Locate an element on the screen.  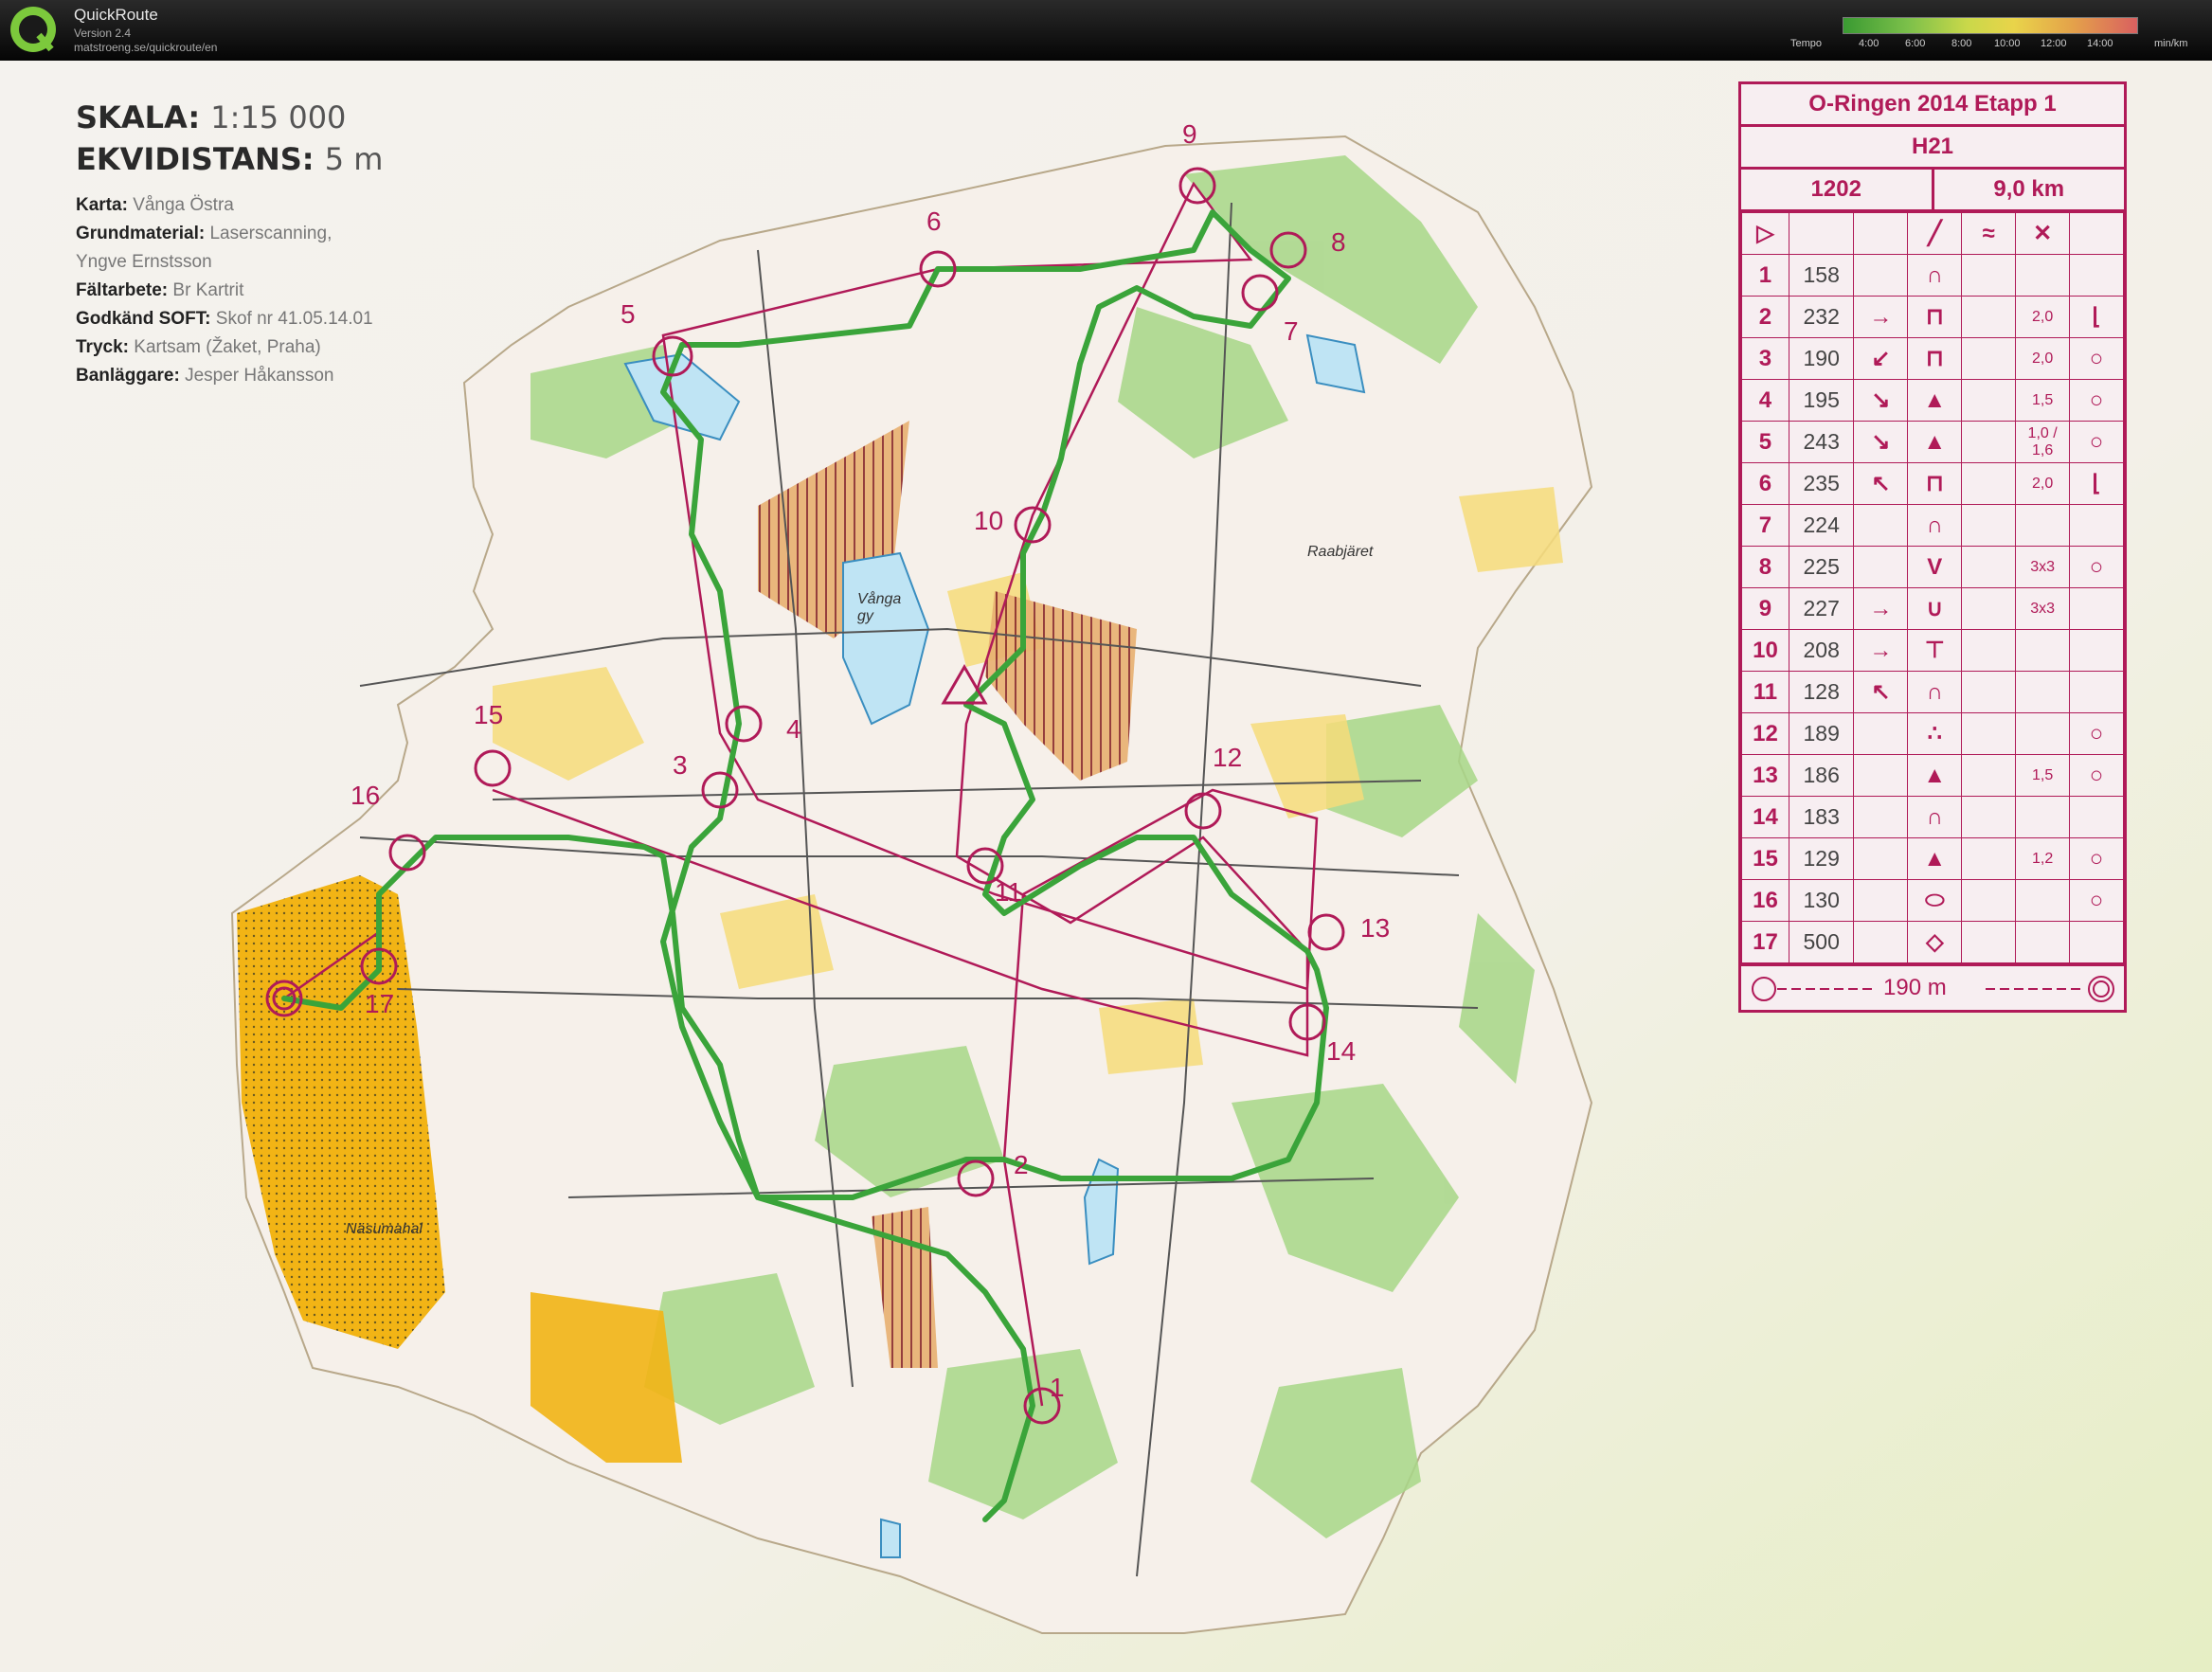
app-title: QuickRoute is located at coordinates (116, 15).